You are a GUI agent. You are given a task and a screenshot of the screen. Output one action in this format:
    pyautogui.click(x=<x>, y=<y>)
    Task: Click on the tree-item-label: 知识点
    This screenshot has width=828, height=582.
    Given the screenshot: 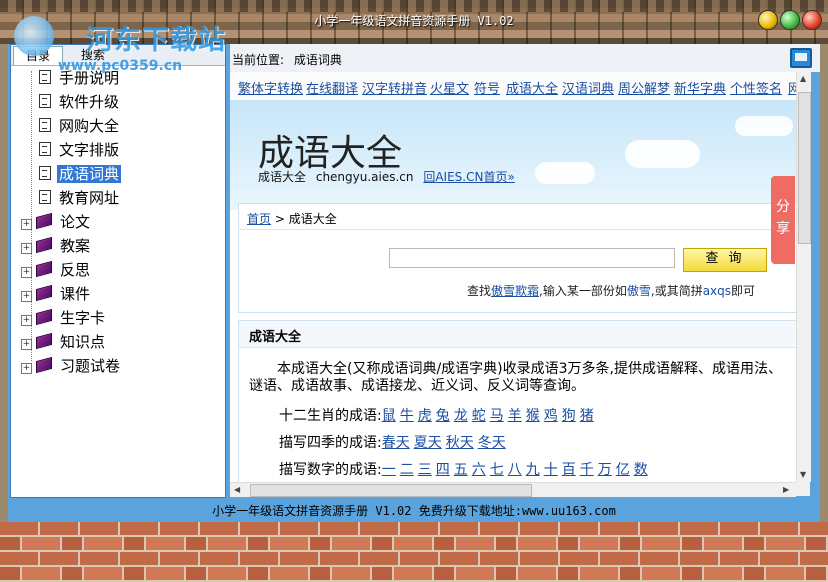 What is the action you would take?
    pyautogui.click(x=83, y=342)
    